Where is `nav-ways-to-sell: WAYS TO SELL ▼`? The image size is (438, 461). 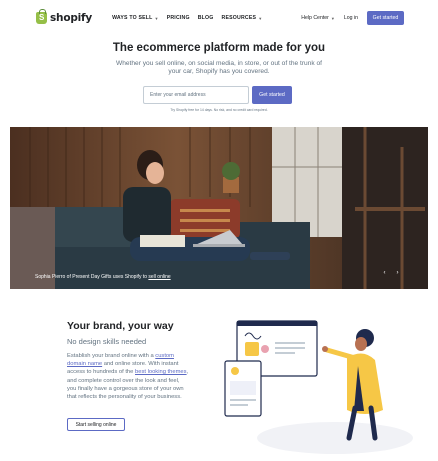
nav-ways-to-sell: WAYS TO SELL ▼ is located at coordinates (135, 18).